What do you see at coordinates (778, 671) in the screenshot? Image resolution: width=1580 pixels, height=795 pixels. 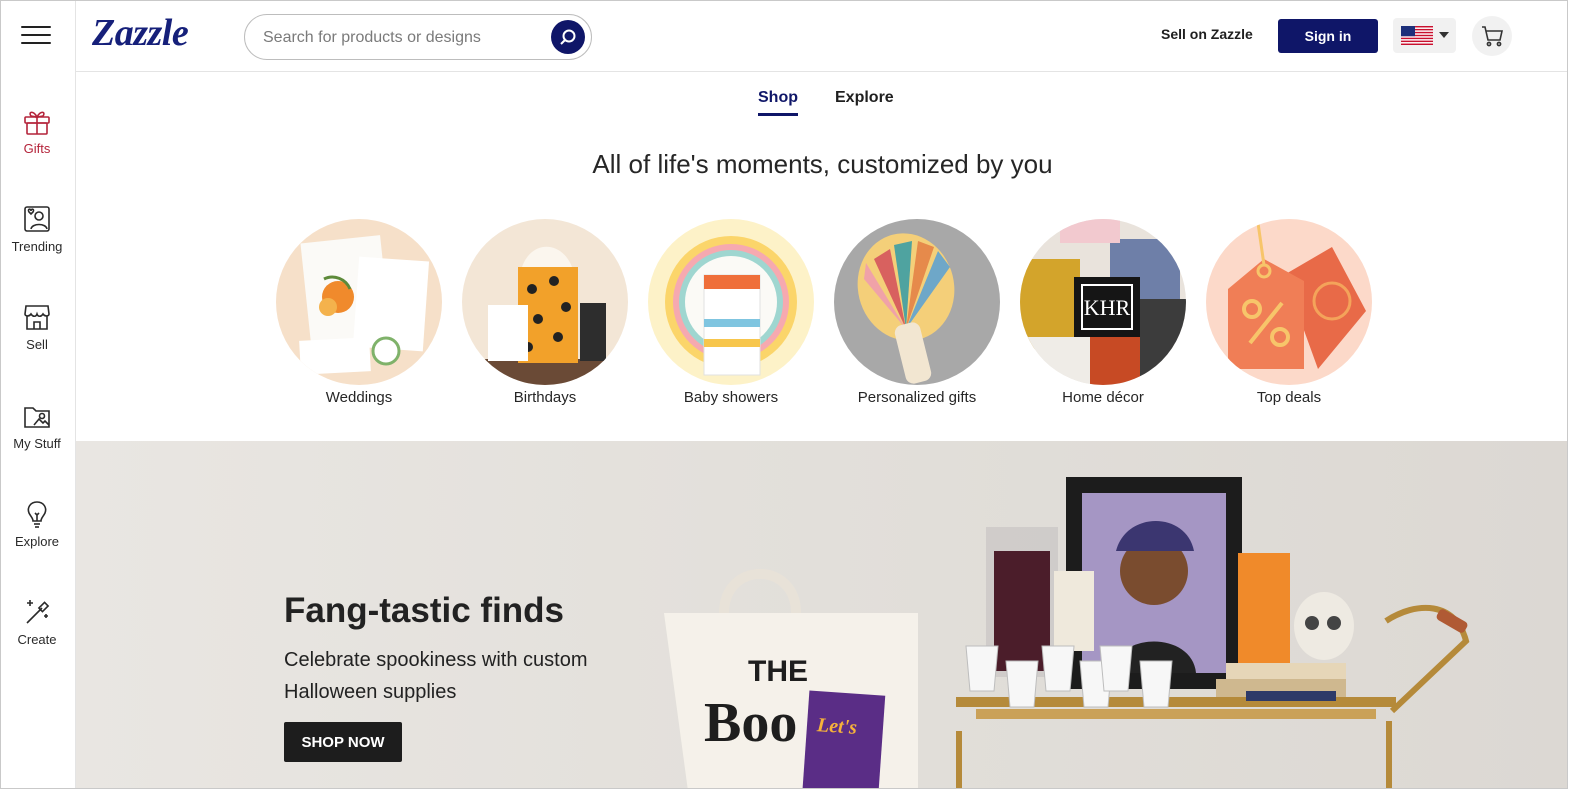 I see `svg-text: THE` at bounding box center [778, 671].